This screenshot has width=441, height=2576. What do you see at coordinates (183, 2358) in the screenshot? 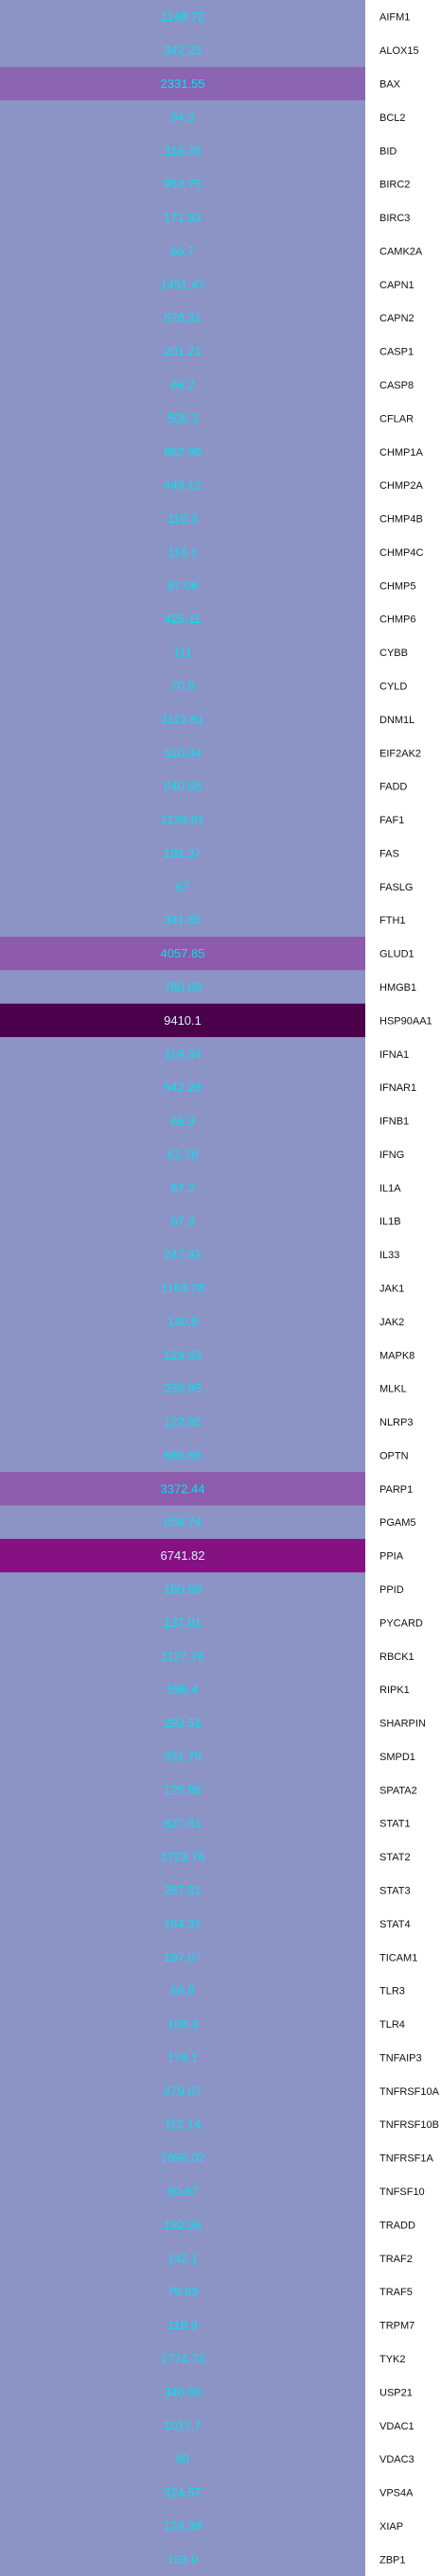
I see `cell-value-tyk2: 1774.73` at bounding box center [183, 2358].